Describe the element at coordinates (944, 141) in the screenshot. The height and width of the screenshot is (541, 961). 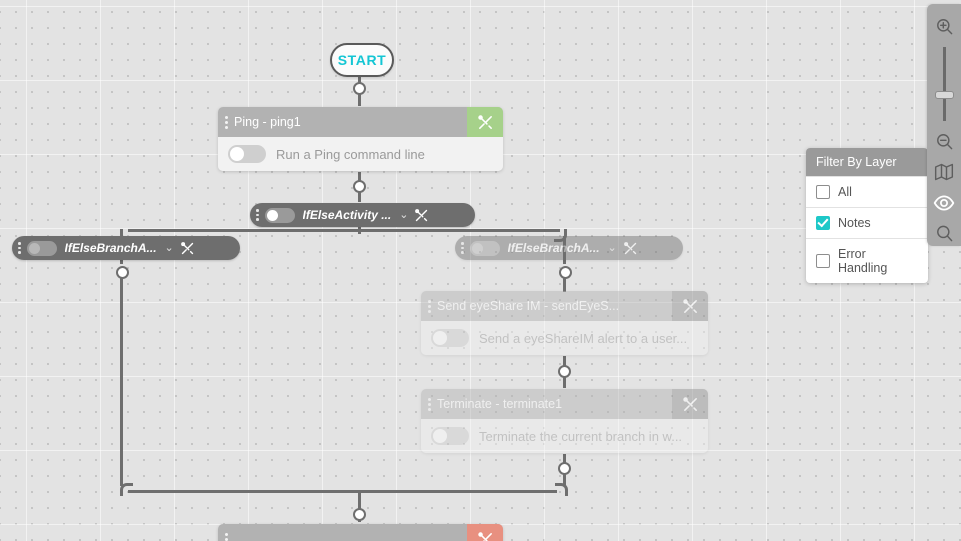
I see `zoom-out-icon` at that location.